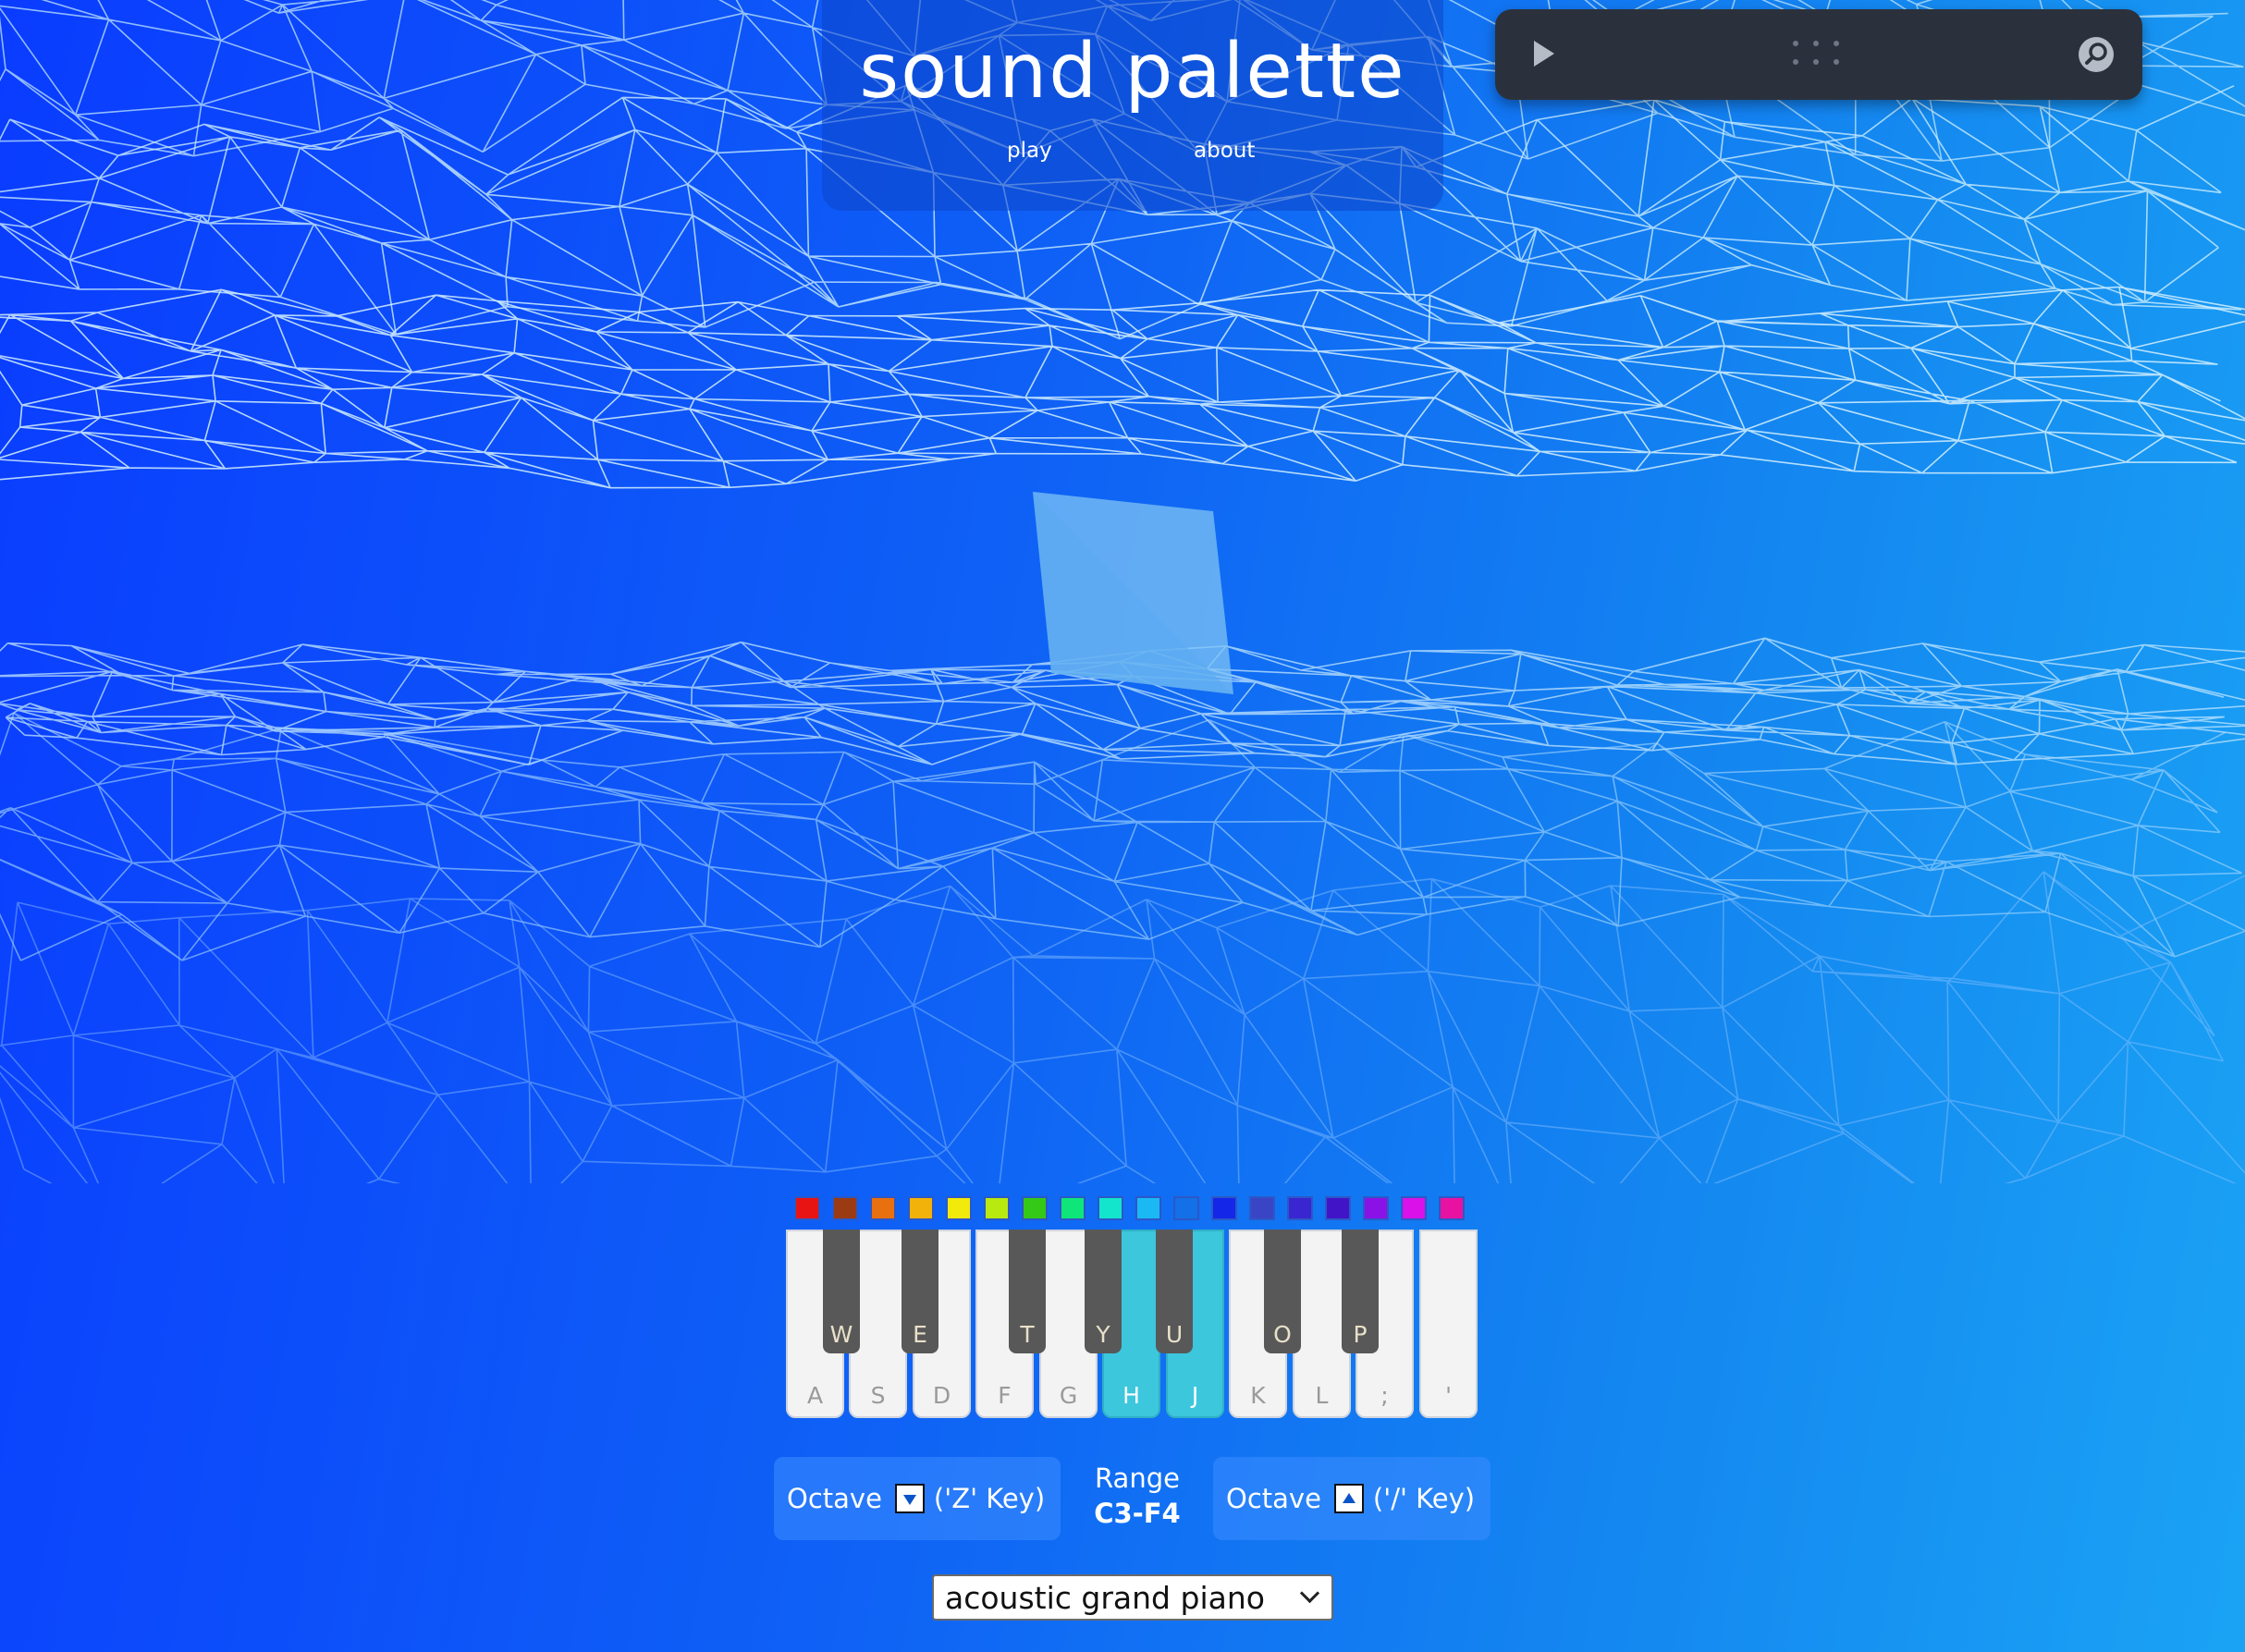  Describe the element at coordinates (1360, 1334) in the screenshot. I see `key-label: P` at that location.